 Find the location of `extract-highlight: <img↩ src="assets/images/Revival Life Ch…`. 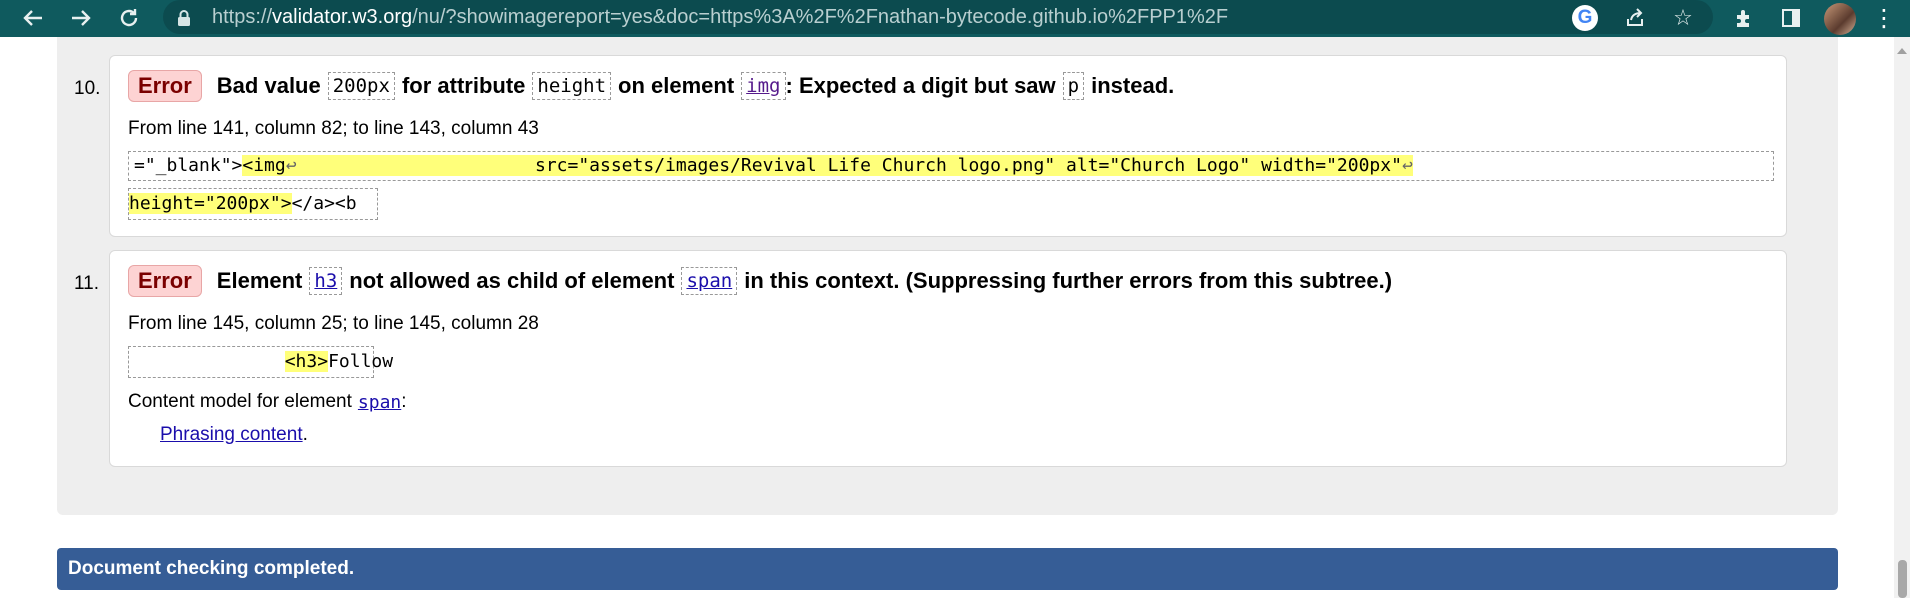

extract-highlight: <img↩ src="assets/images/Revival Life Ch… is located at coordinates (827, 165).